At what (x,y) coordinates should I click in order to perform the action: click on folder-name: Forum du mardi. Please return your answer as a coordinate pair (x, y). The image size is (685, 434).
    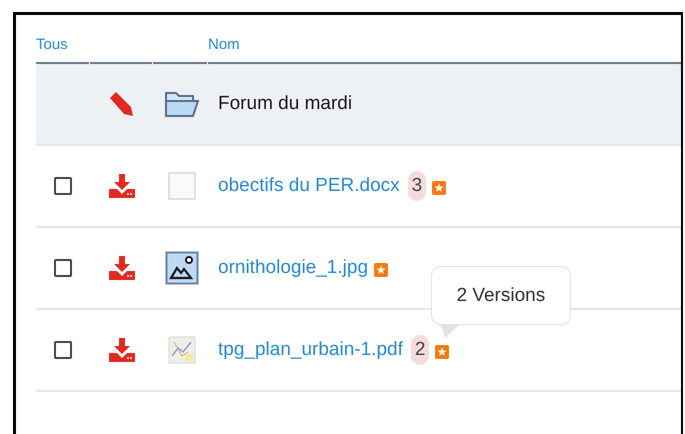
    Looking at the image, I should click on (281, 104).